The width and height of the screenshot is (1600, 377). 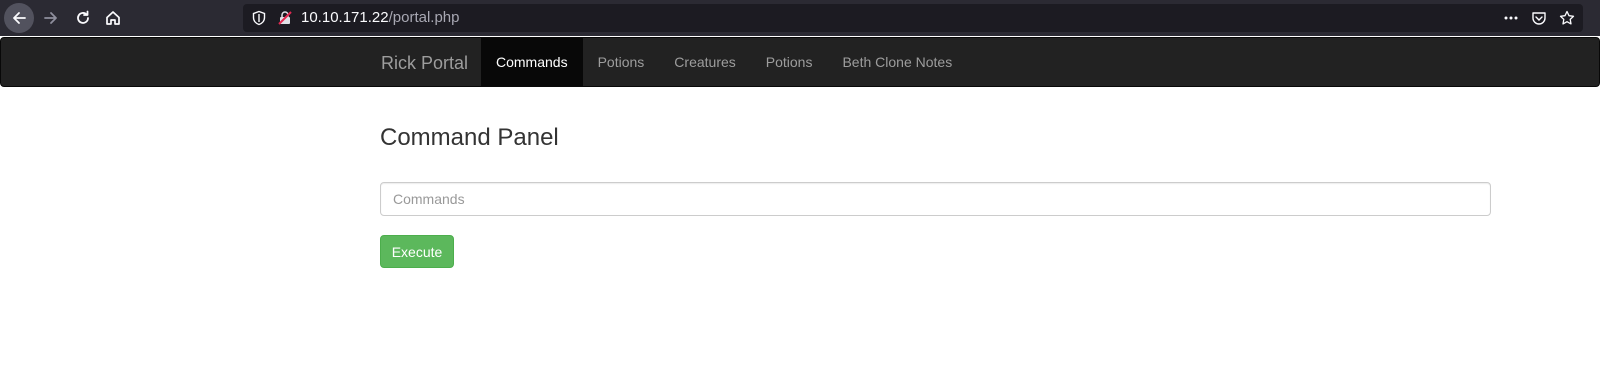 What do you see at coordinates (1539, 18) in the screenshot?
I see `pocket-icon` at bounding box center [1539, 18].